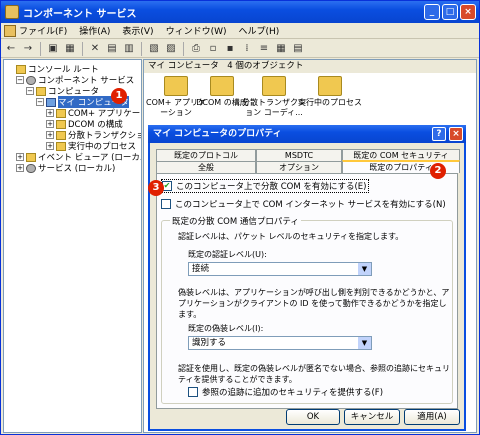 The height and width of the screenshot is (435, 480). What do you see at coordinates (206, 167) in the screenshot?
I see `tab-general: 全般` at bounding box center [206, 167].